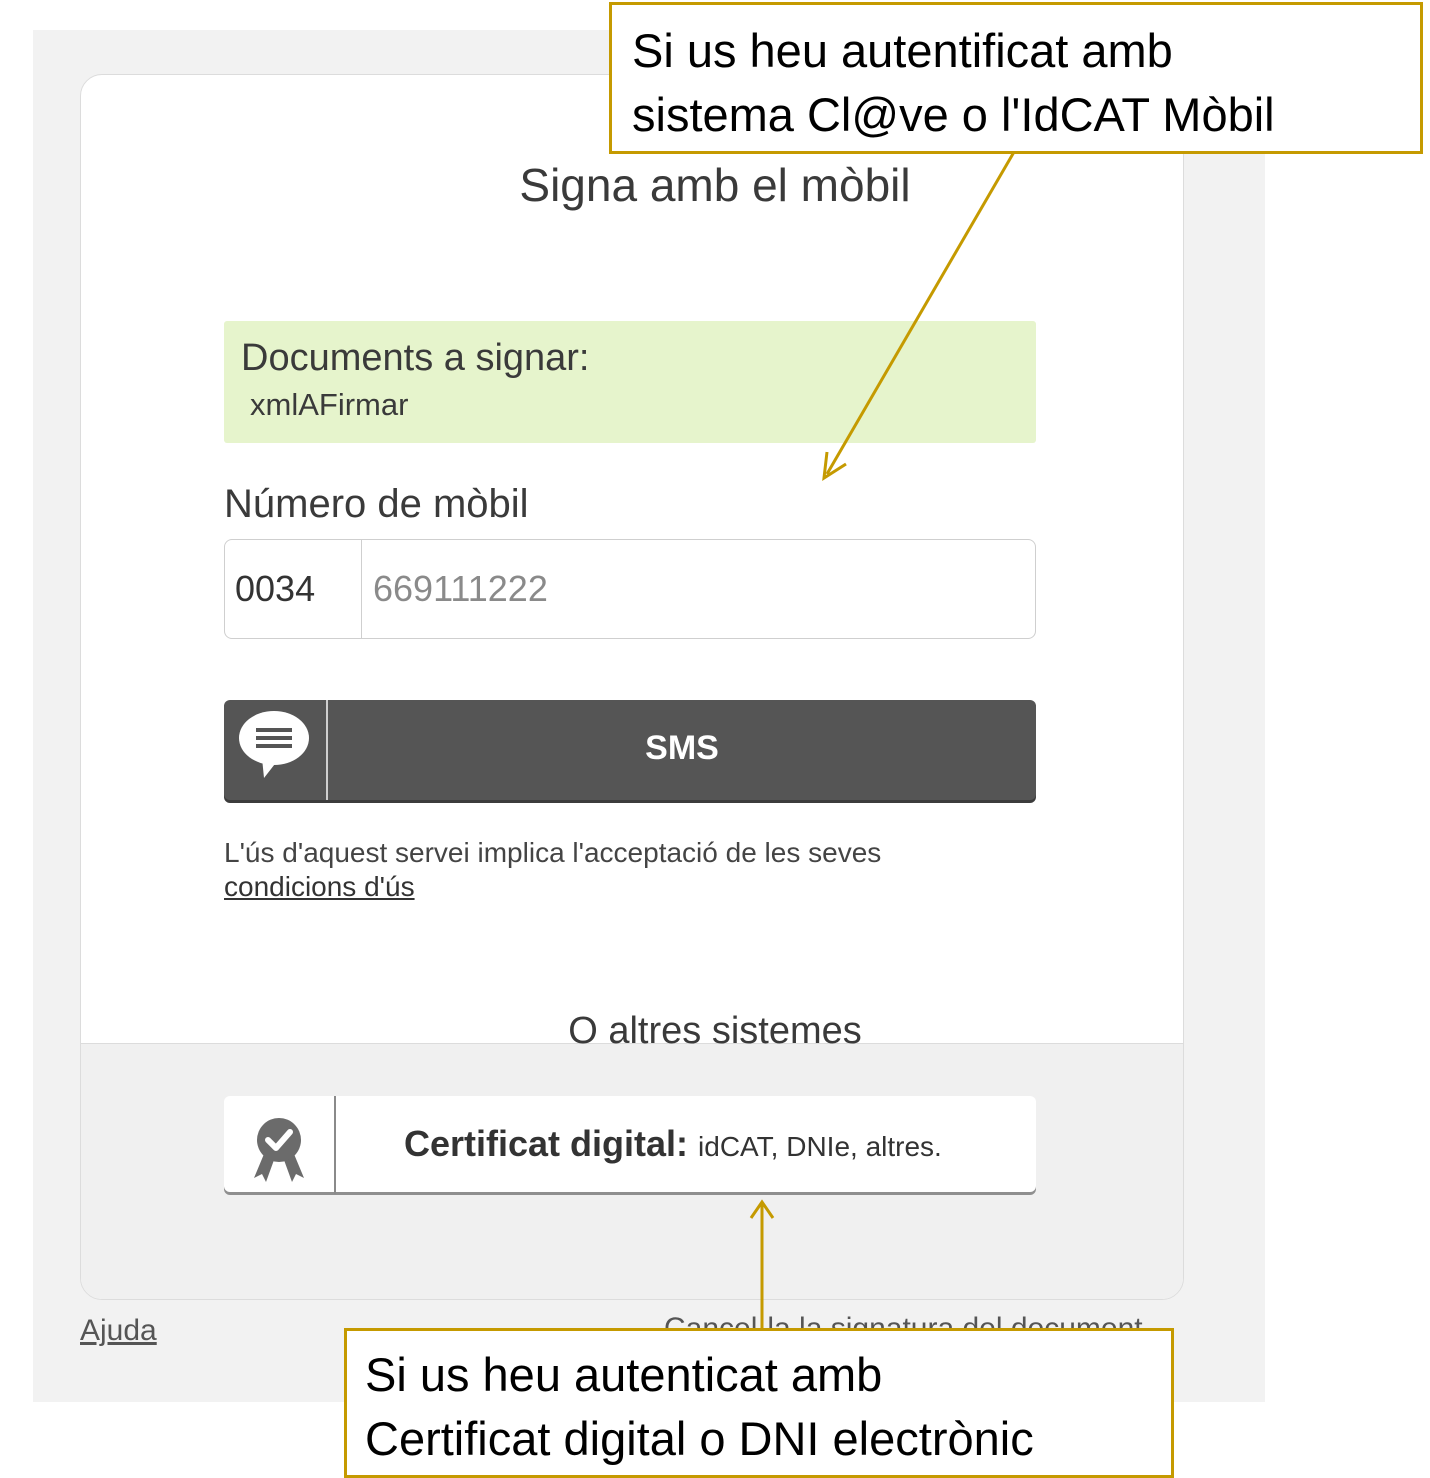 This screenshot has width=1430, height=1478. I want to click on phone-input-group: 0034 669111222, so click(630, 589).